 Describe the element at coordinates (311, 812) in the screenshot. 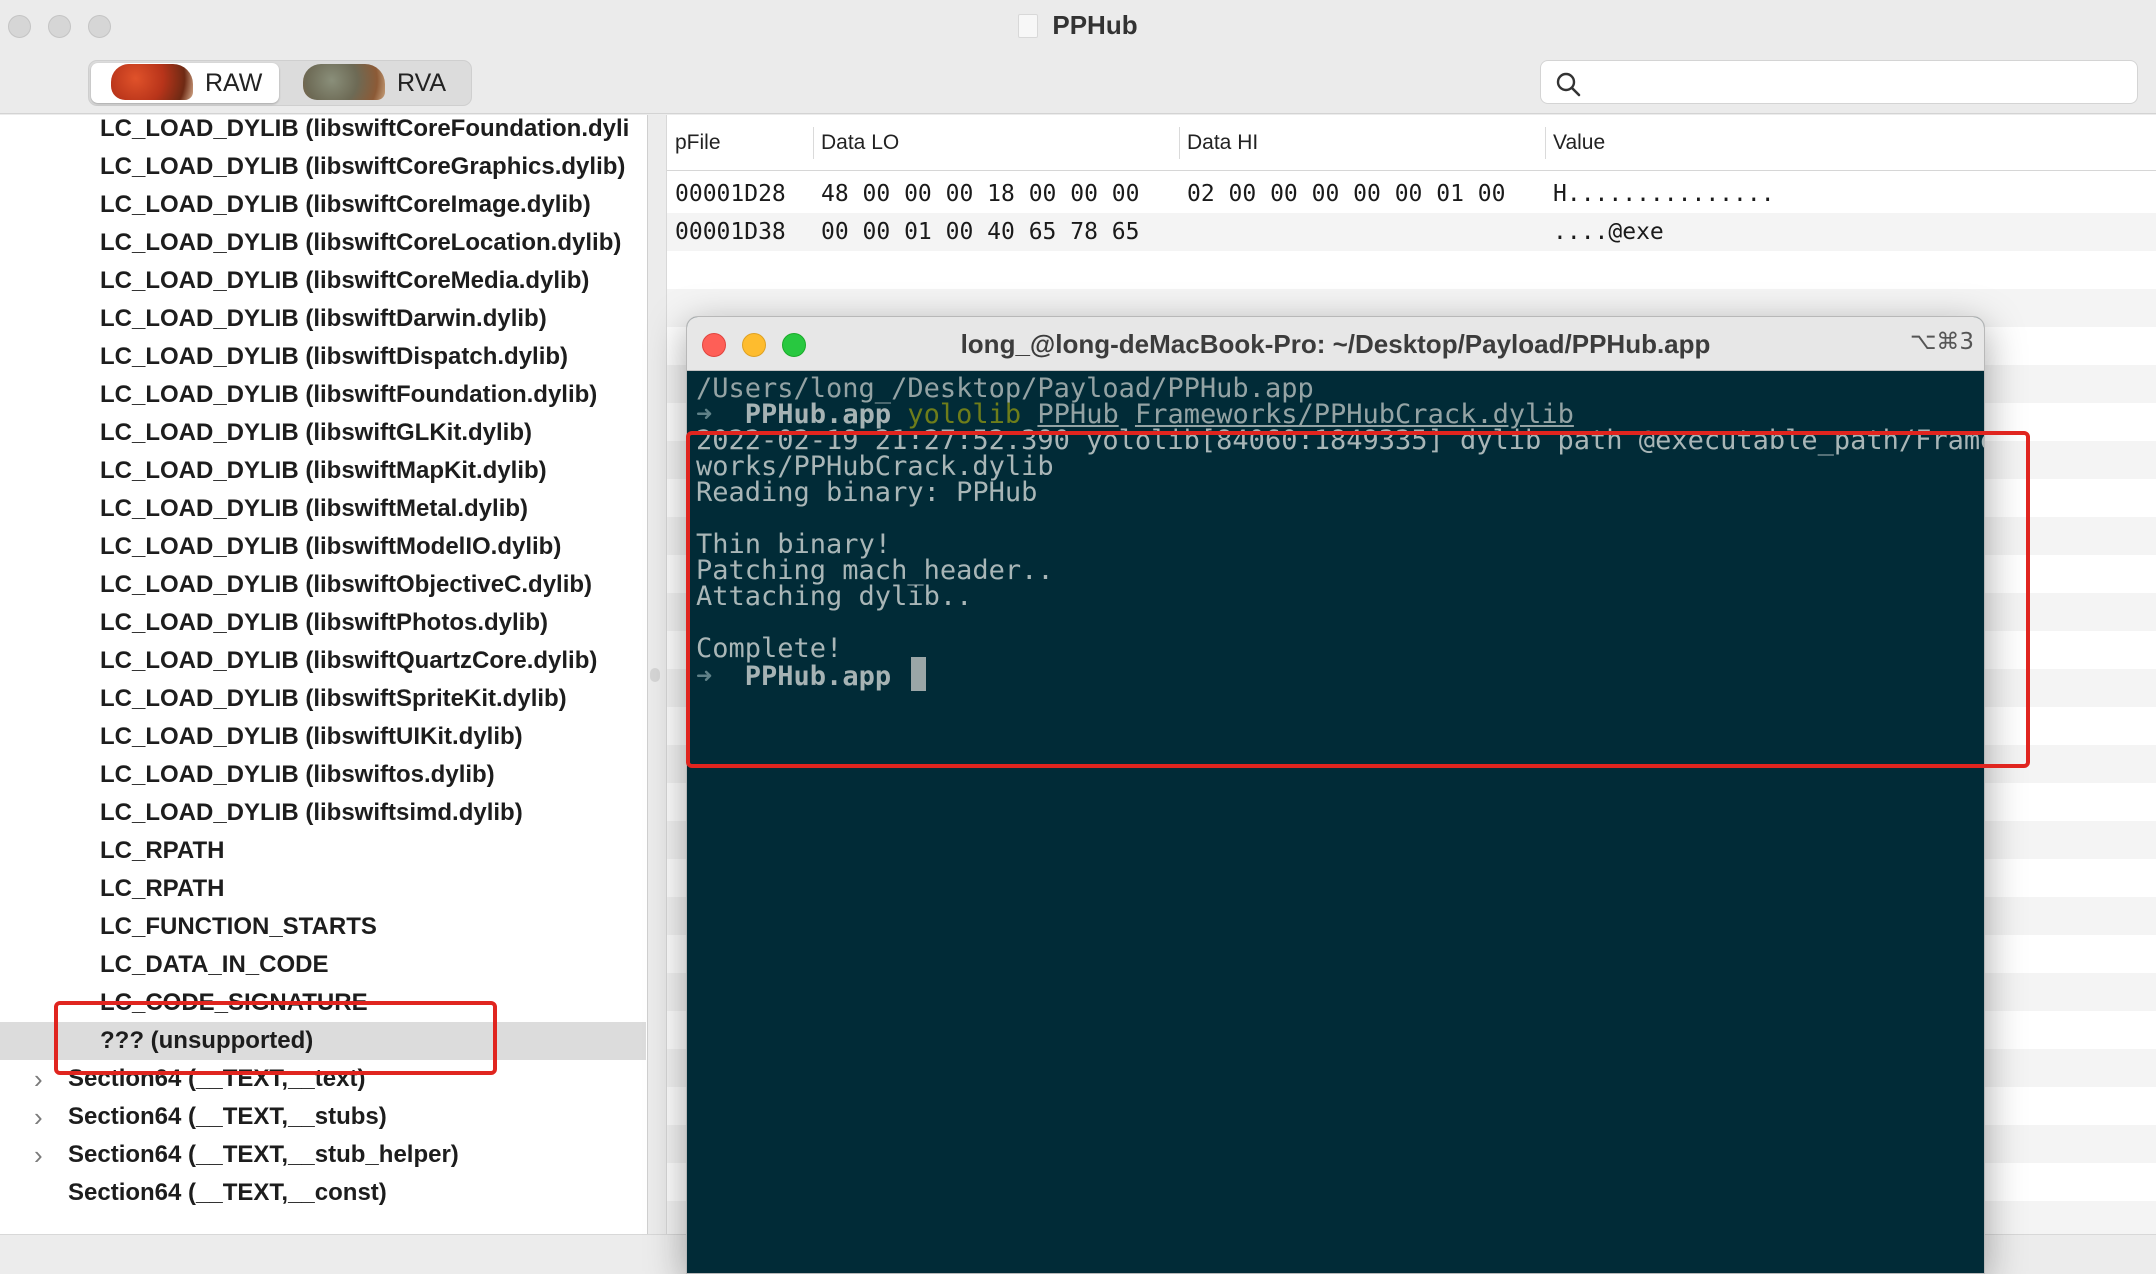

I see `sidebar-item-label: LC_LOAD_DYLIB (libswiftsimd.dylib)` at that location.